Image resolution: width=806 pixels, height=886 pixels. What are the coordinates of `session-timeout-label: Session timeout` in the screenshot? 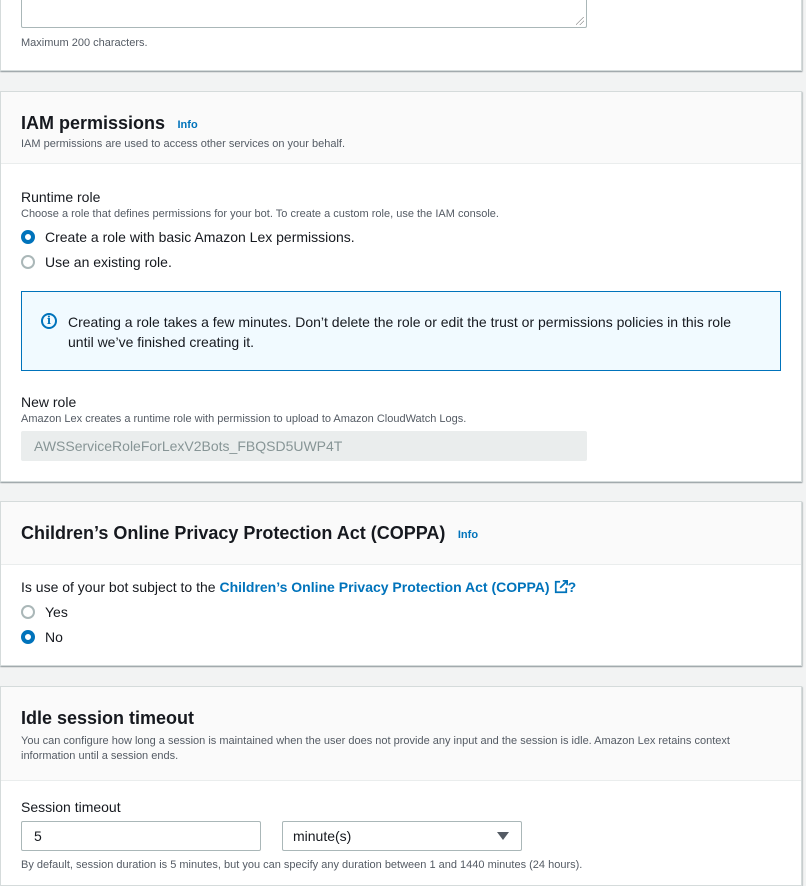 It's located at (71, 807).